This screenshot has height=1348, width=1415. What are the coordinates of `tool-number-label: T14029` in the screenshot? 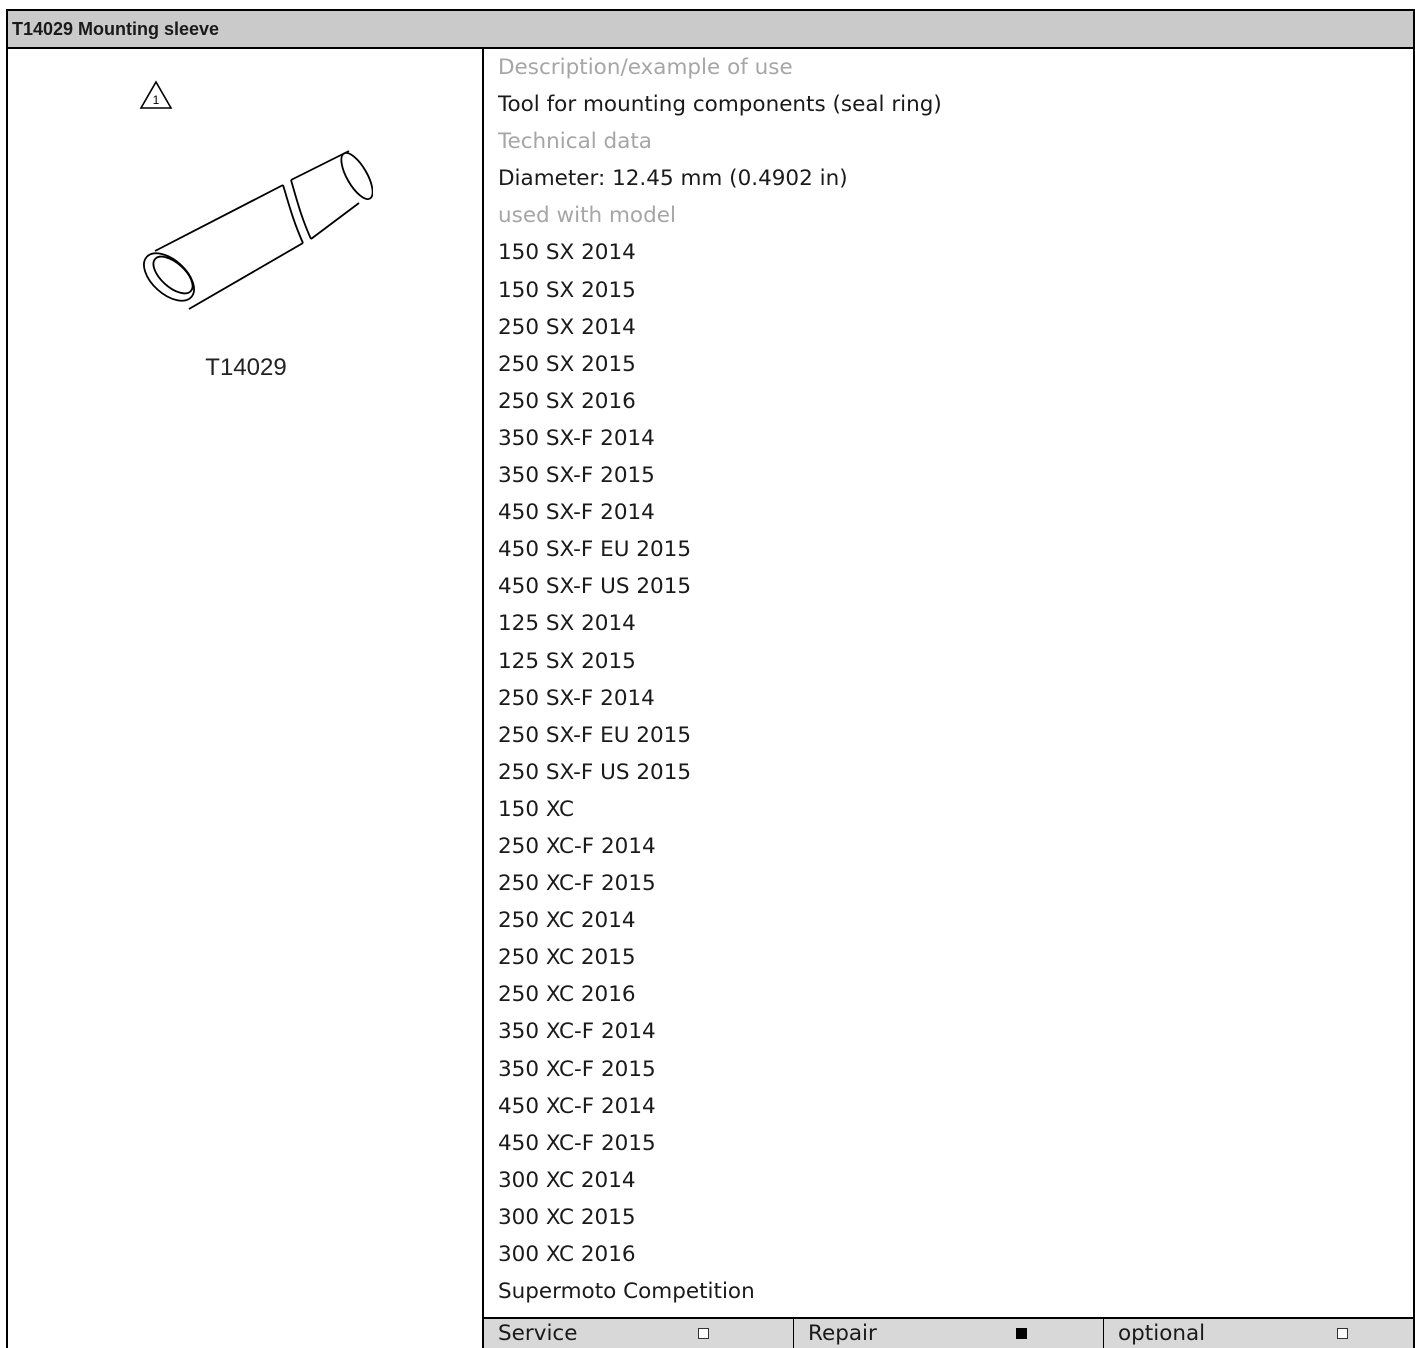 It's located at (246, 367).